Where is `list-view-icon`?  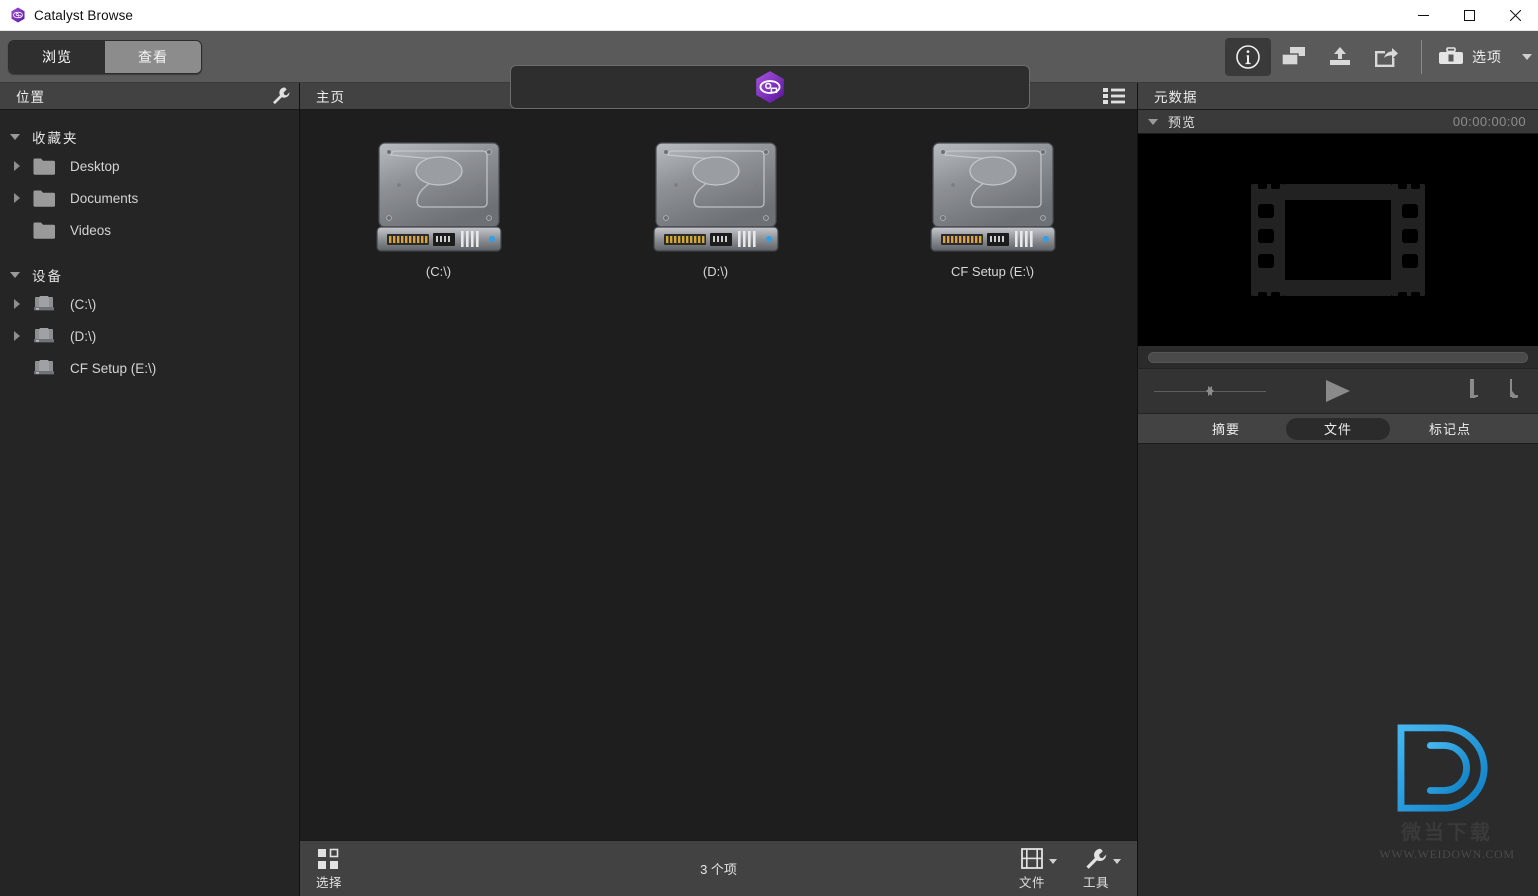 list-view-icon is located at coordinates (1114, 96).